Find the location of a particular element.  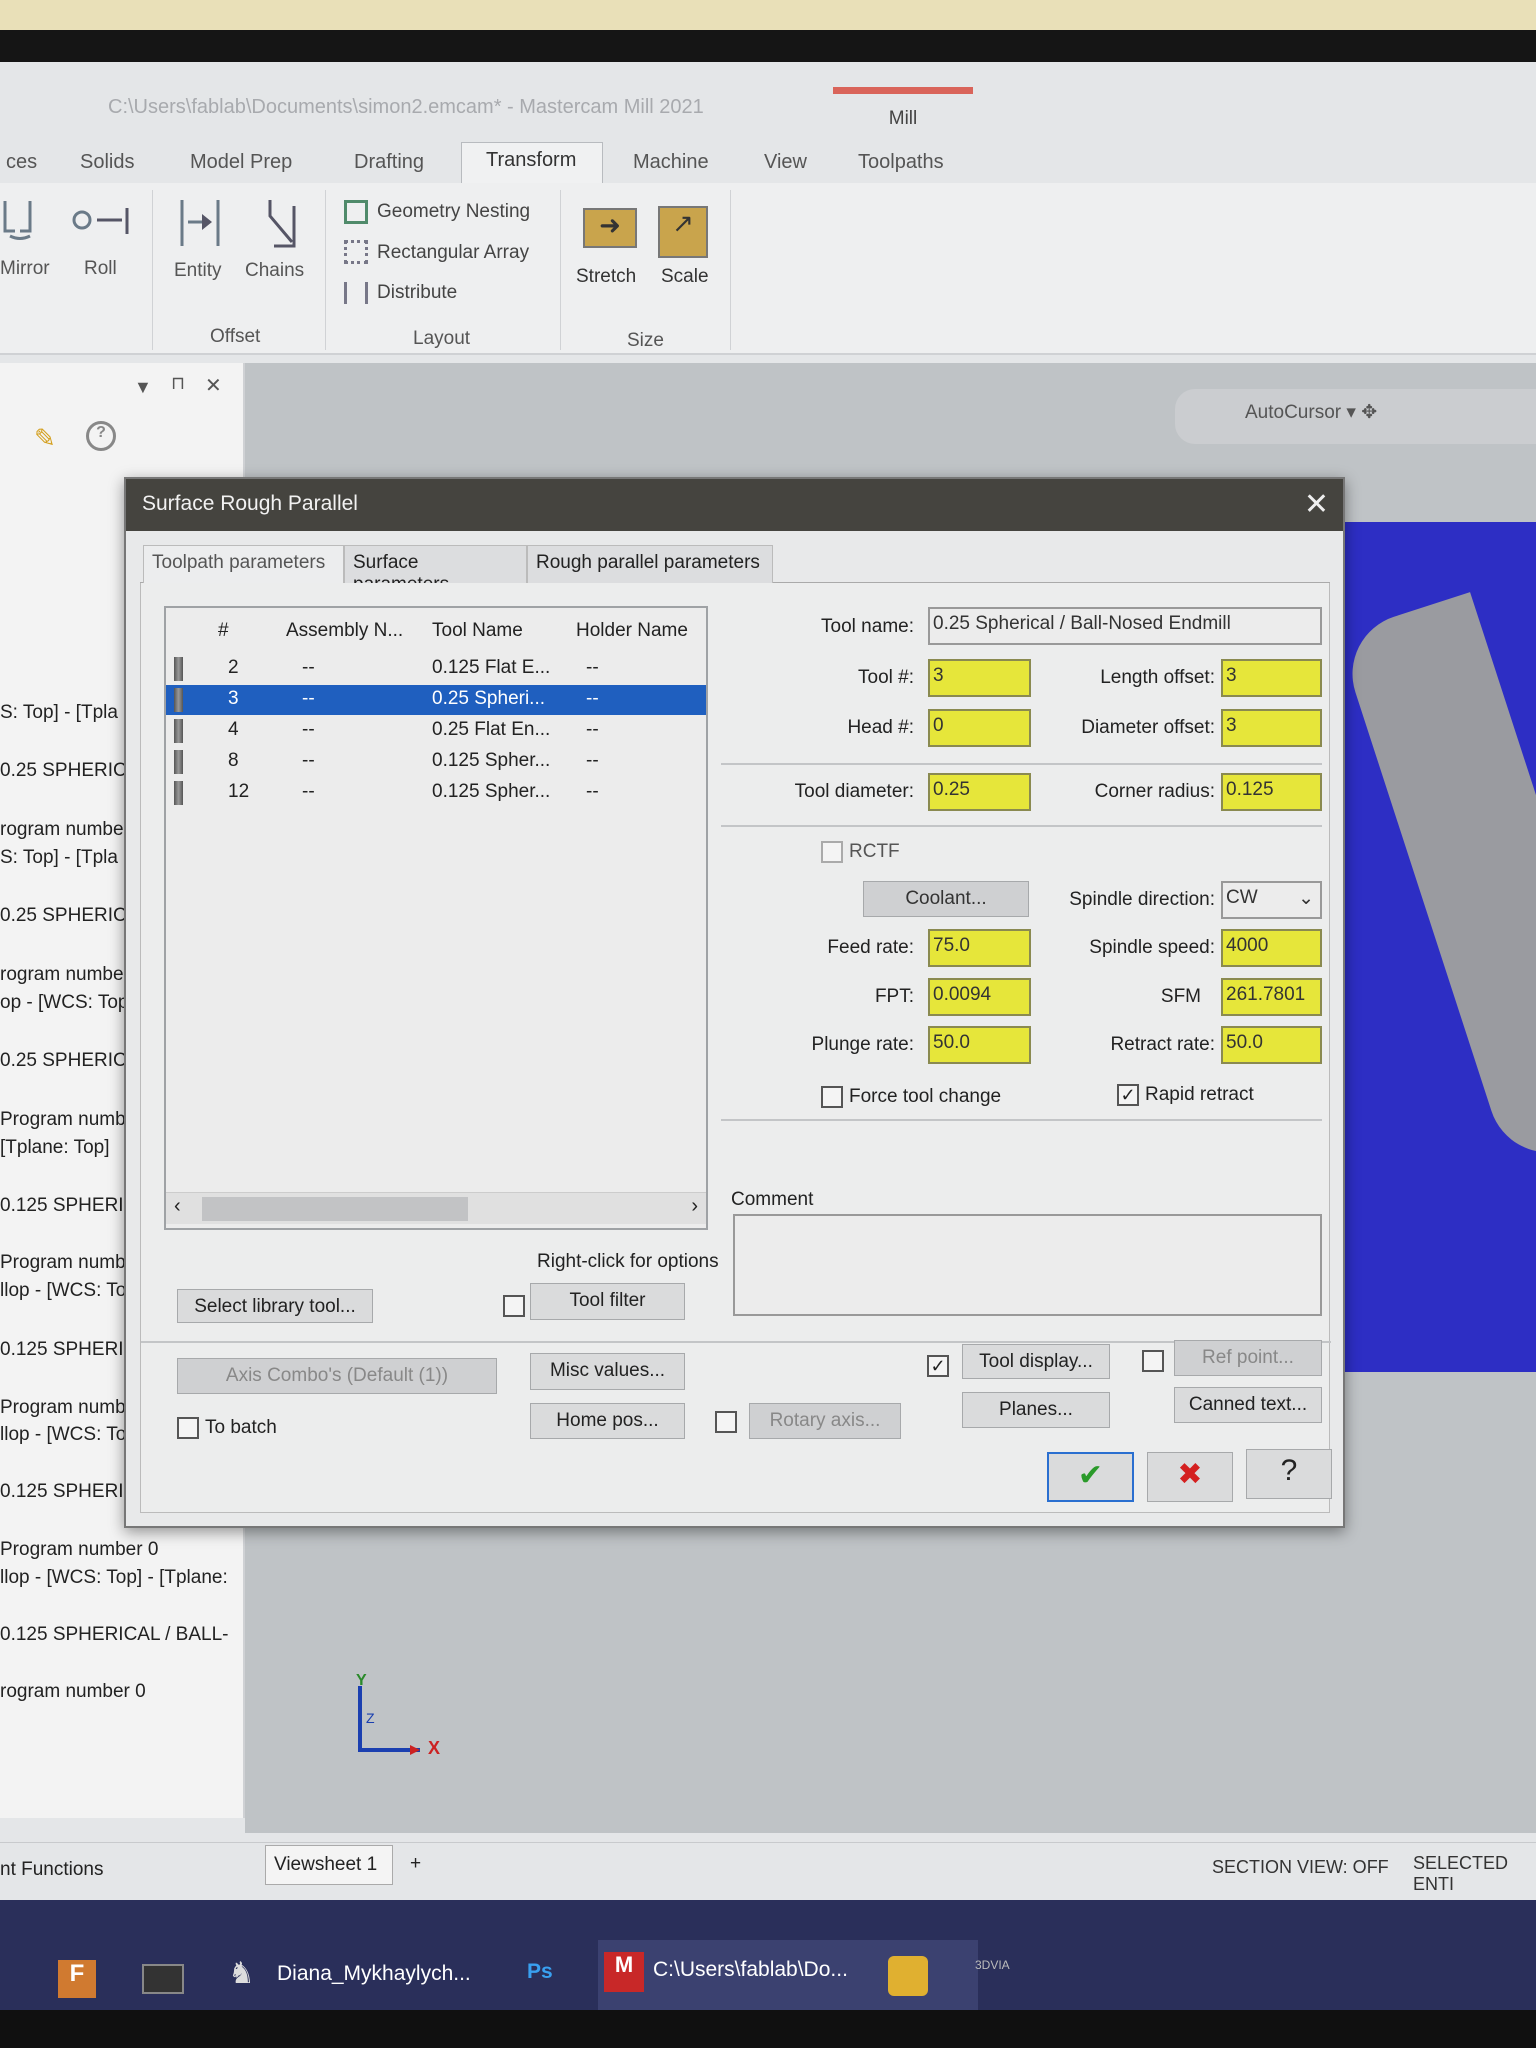

tab-rough-parallel-parameters: Rough parallel parameters is located at coordinates (650, 564).